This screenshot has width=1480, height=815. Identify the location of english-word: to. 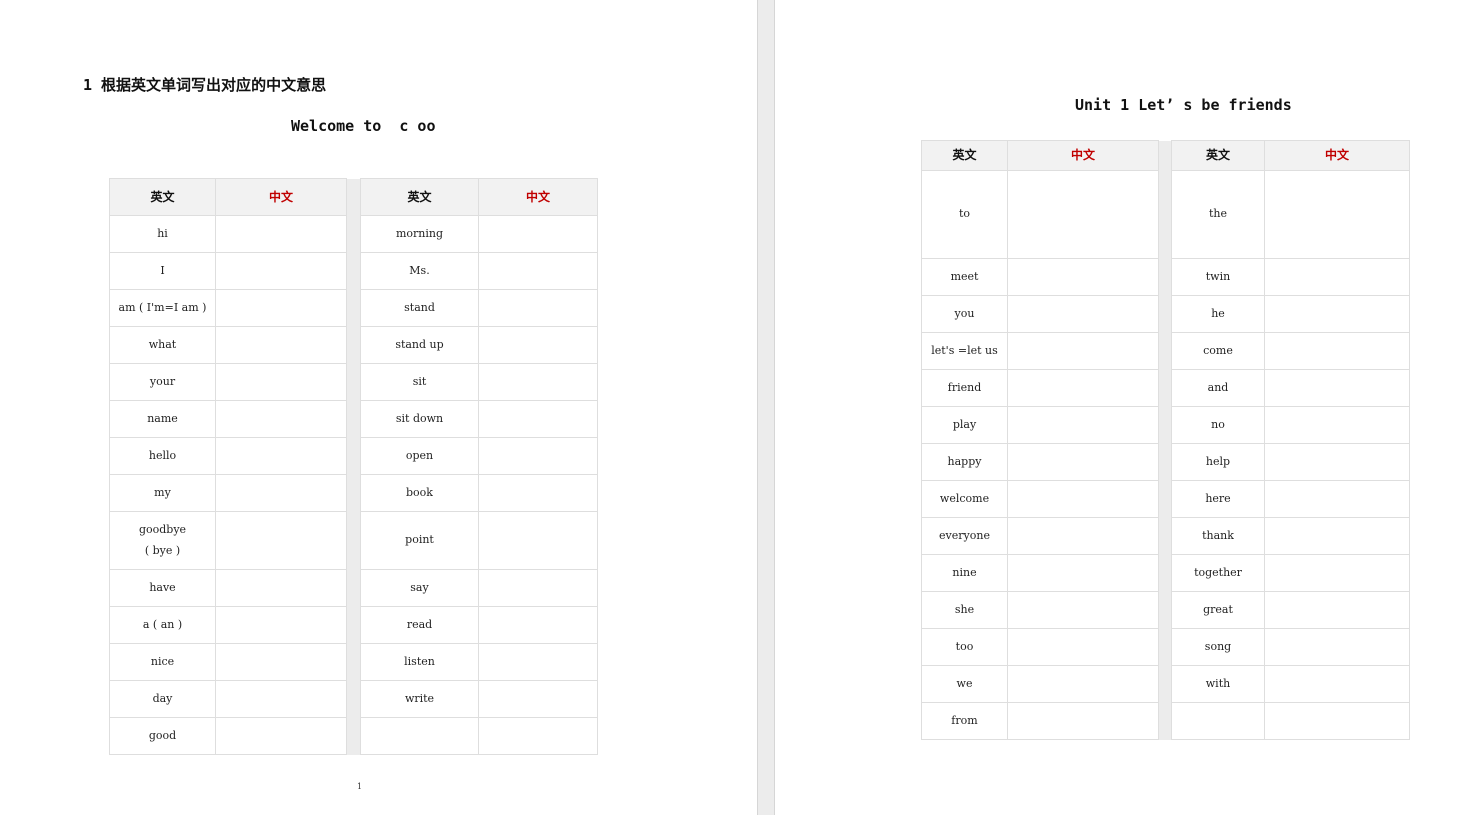
(964, 214).